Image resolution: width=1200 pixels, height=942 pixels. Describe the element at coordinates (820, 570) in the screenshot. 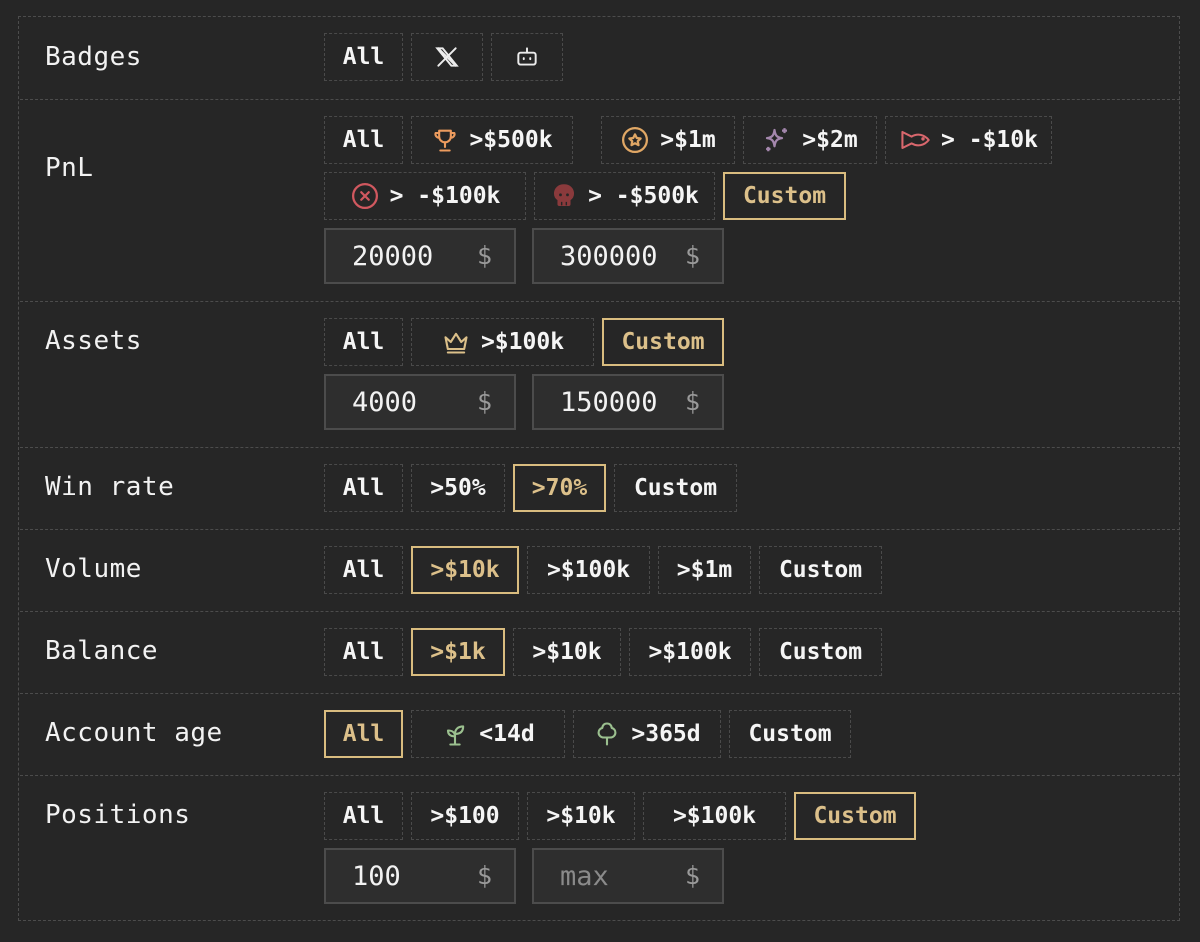

I see `volume-option-custom: Custom` at that location.